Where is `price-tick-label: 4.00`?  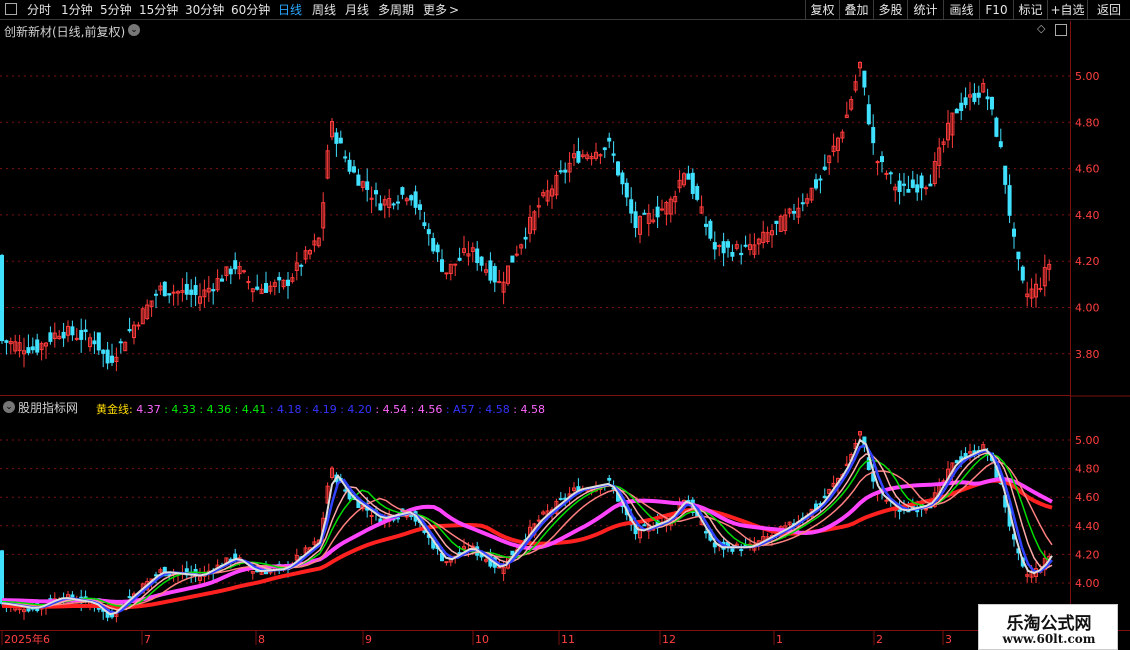 price-tick-label: 4.00 is located at coordinates (1087, 308).